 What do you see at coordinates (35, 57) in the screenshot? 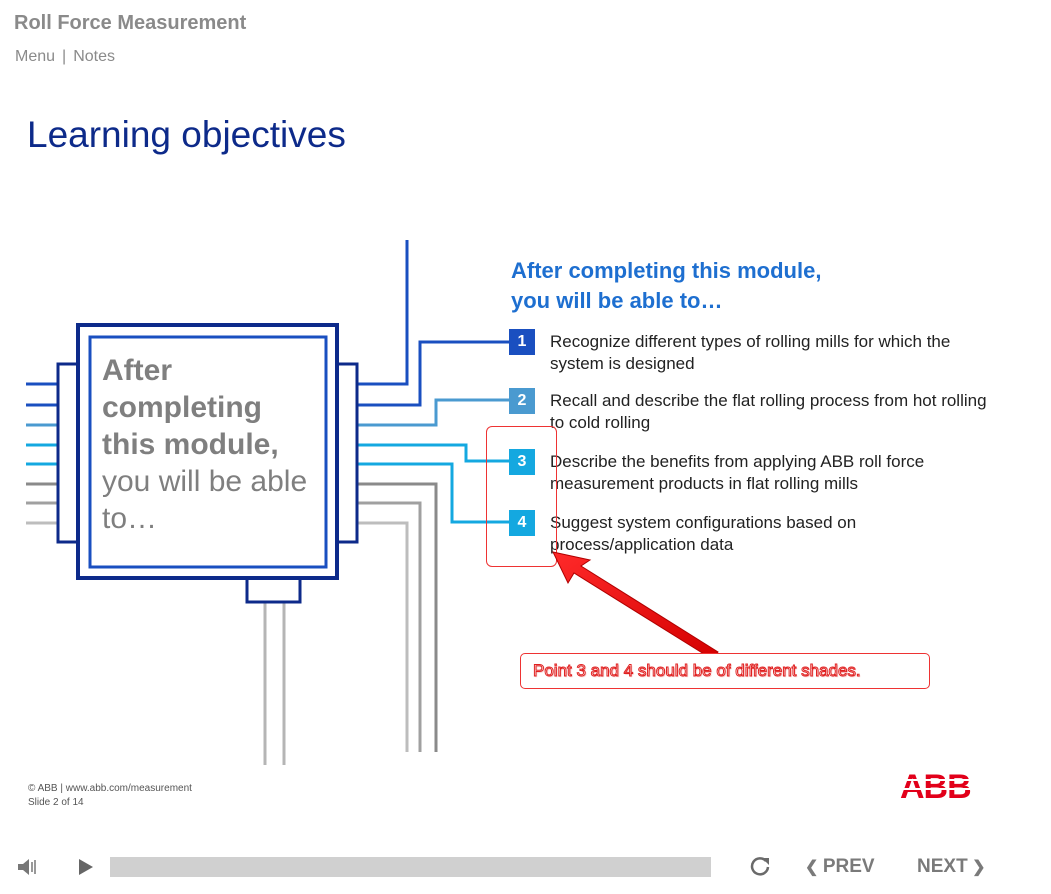
I see `menu-link: Menu` at bounding box center [35, 57].